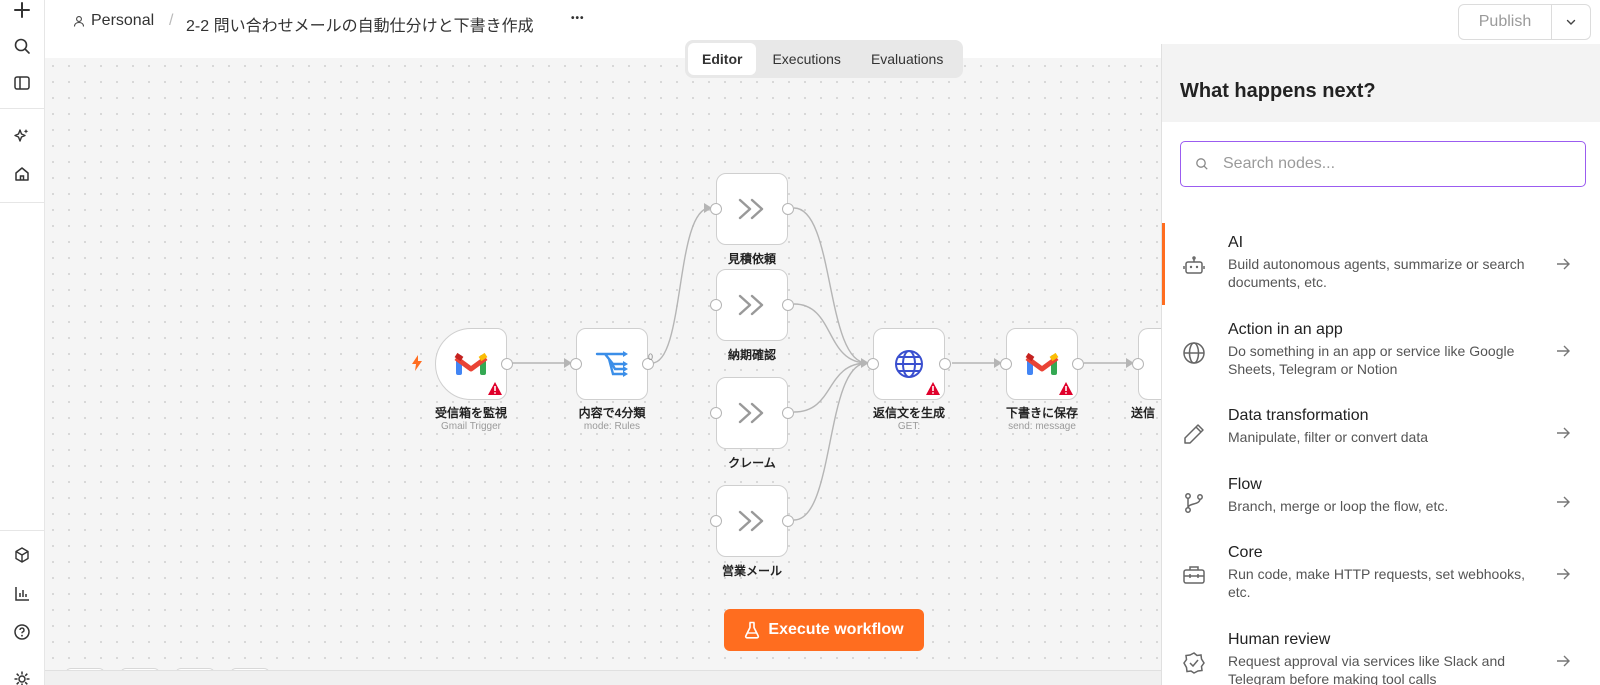 The width and height of the screenshot is (1600, 685). Describe the element at coordinates (360, 24) in the screenshot. I see `workflow-name: 2-2 問い合わせメールの自動仕分けと下書き作成` at that location.